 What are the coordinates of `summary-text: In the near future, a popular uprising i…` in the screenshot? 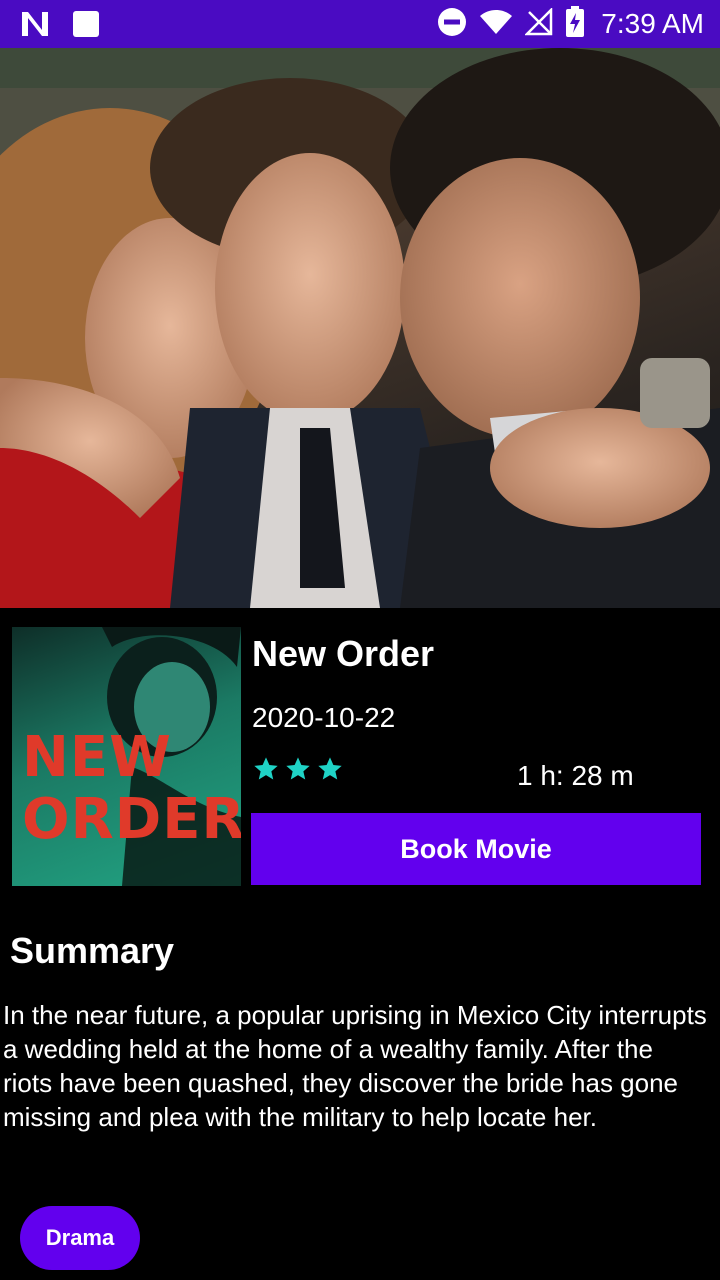 It's located at (355, 1066).